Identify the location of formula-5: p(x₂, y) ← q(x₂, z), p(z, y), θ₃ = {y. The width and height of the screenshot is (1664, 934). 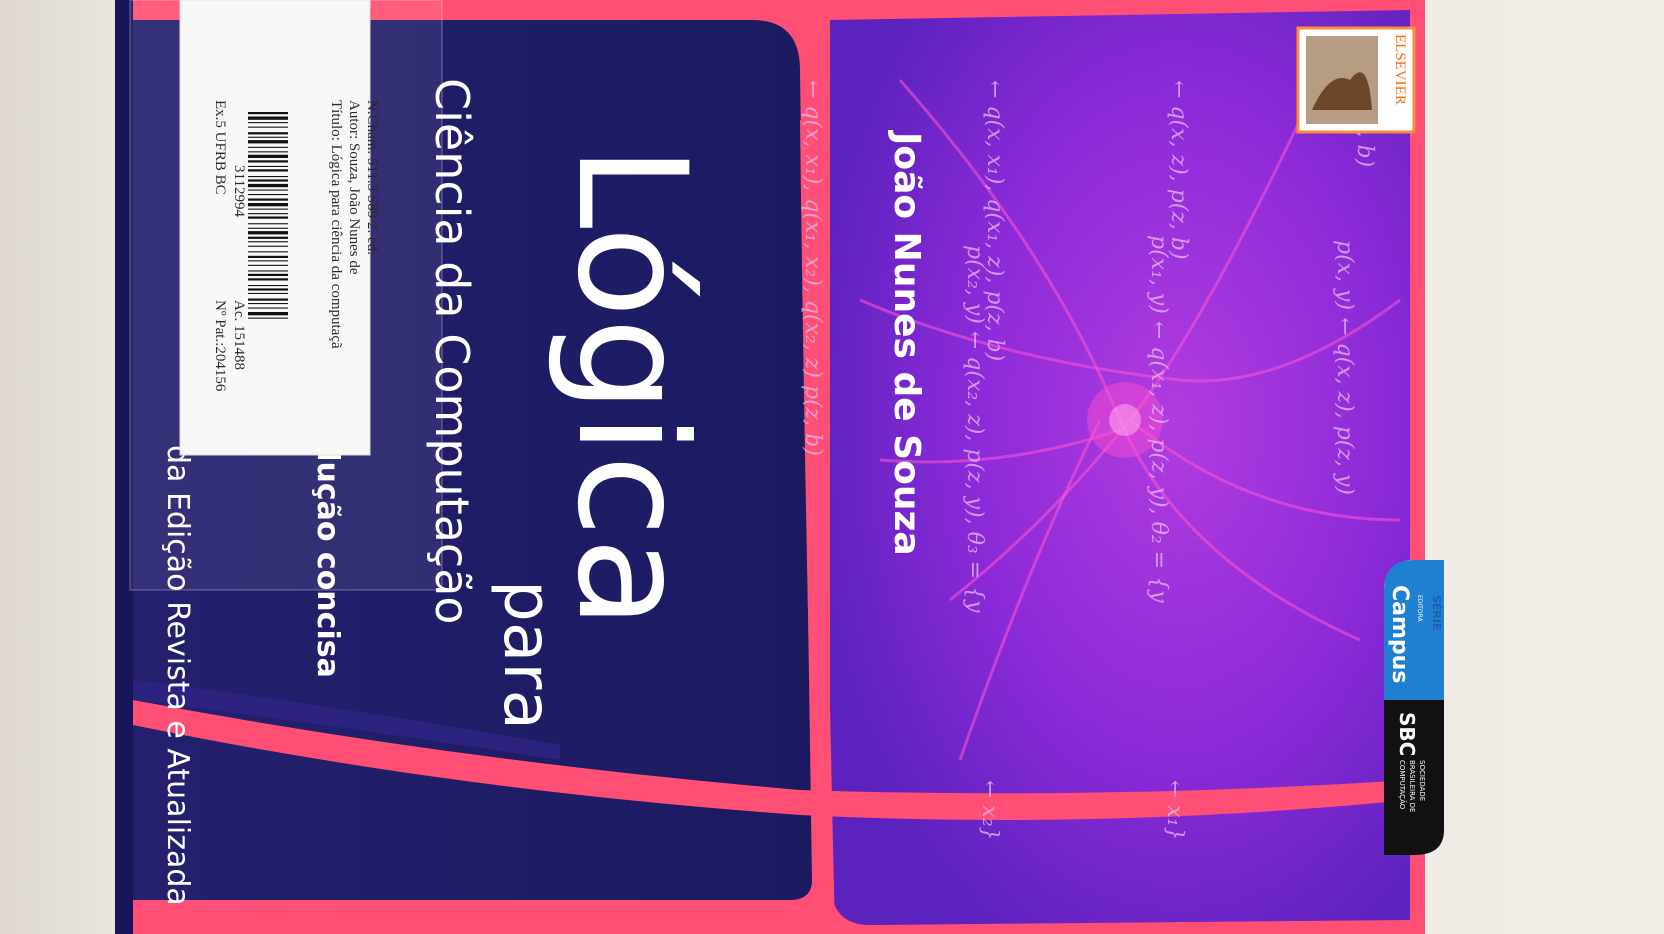
(974, 429).